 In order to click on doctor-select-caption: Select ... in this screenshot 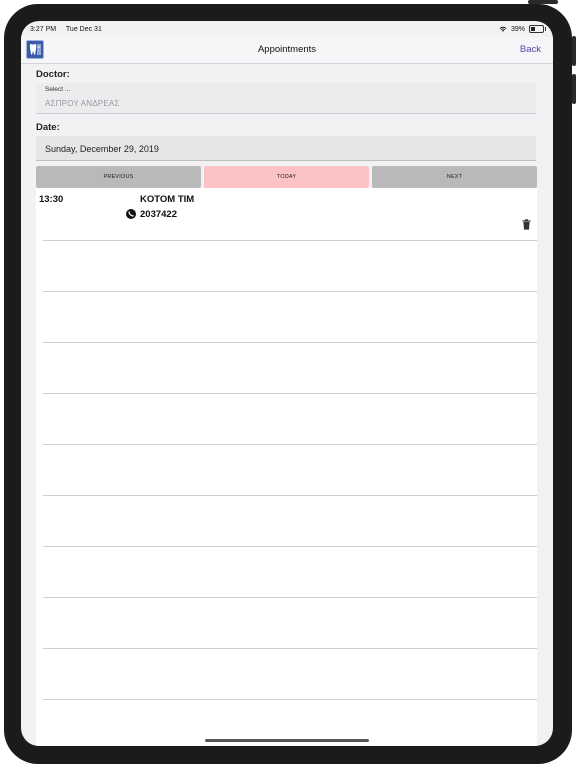, I will do `click(58, 89)`.